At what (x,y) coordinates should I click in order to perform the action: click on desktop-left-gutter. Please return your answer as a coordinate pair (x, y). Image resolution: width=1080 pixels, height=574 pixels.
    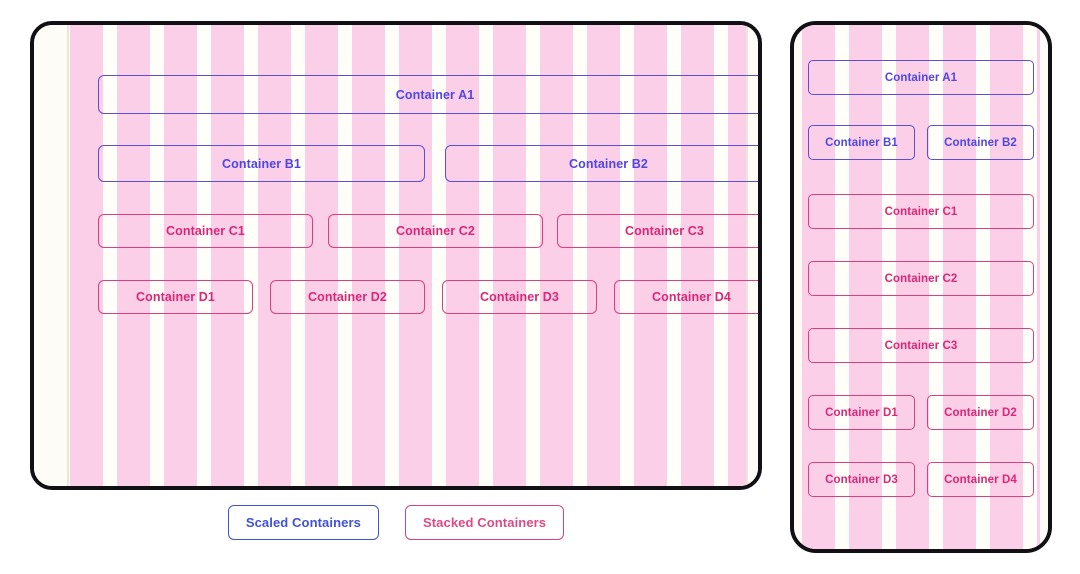
    Looking at the image, I should click on (68, 255).